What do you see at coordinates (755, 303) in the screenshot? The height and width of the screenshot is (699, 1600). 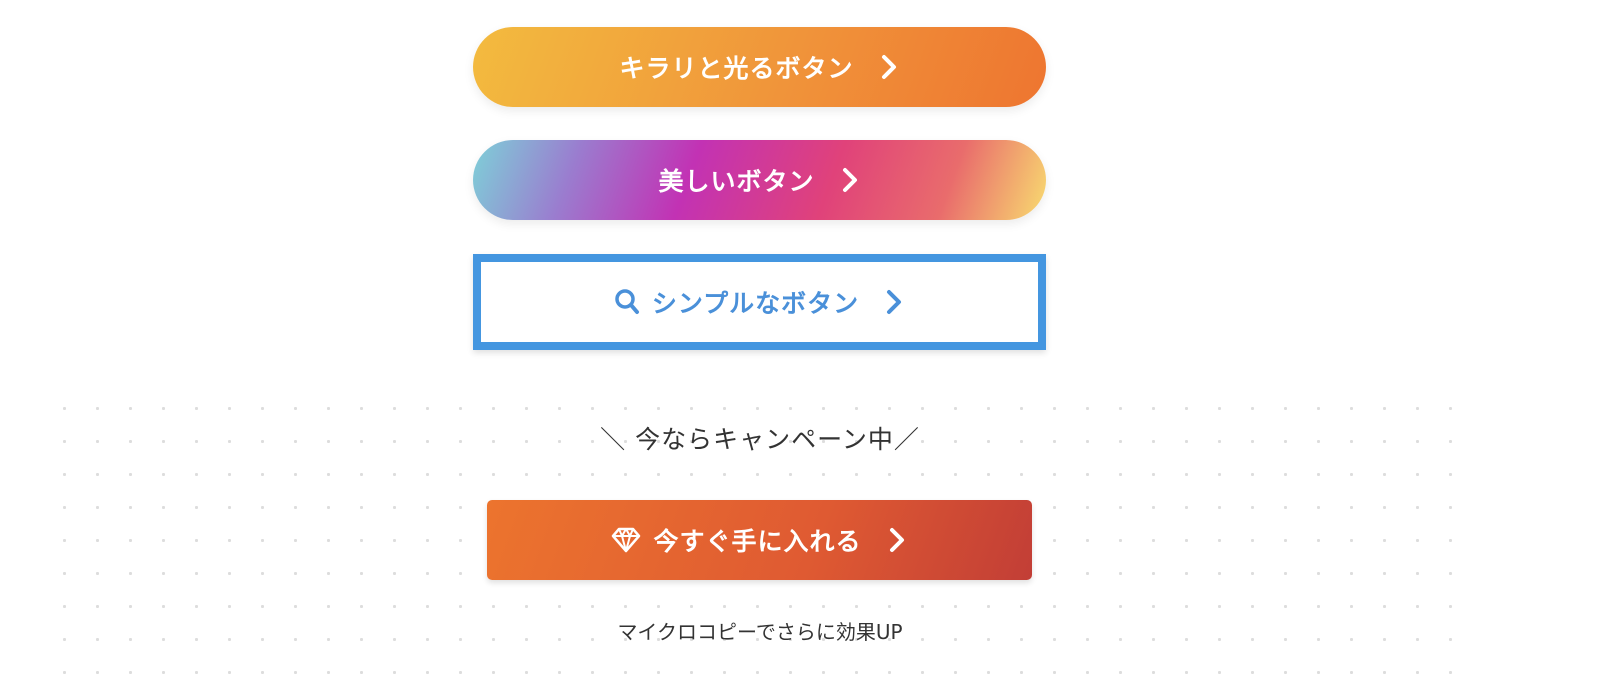 I see `simple-button-label: シンプルなボタン` at bounding box center [755, 303].